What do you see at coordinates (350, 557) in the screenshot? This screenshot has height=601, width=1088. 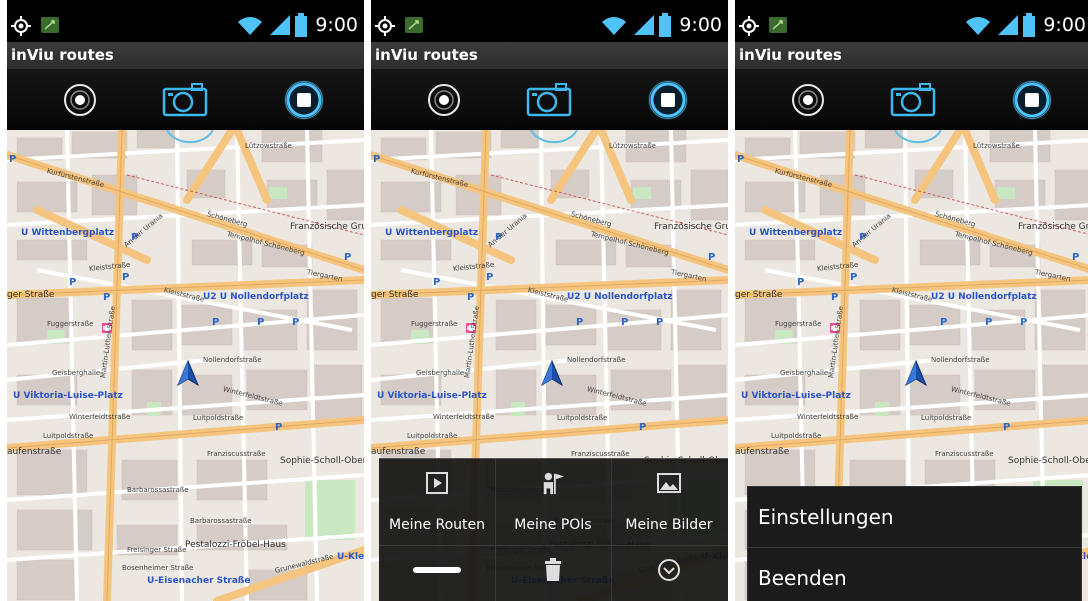 I see `ubahn-label: U-Kleist` at bounding box center [350, 557].